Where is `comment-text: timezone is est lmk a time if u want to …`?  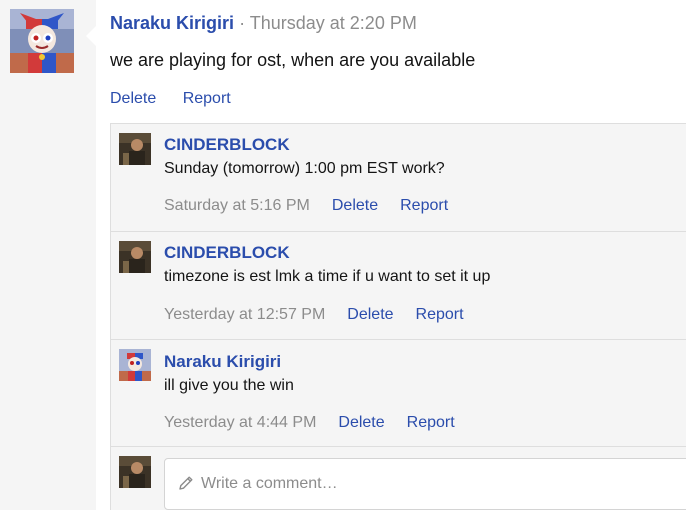
comment-text: timezone is est lmk a time if u want to … is located at coordinates (327, 276).